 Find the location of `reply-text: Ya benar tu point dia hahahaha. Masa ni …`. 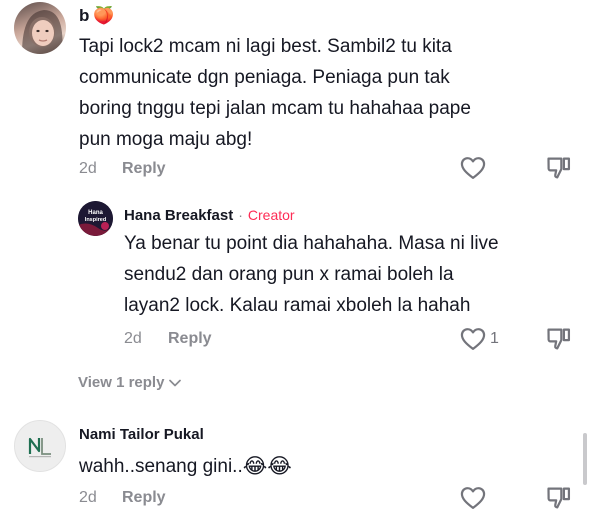

reply-text: Ya benar tu point dia hahahaha. Masa ni … is located at coordinates (349, 274).